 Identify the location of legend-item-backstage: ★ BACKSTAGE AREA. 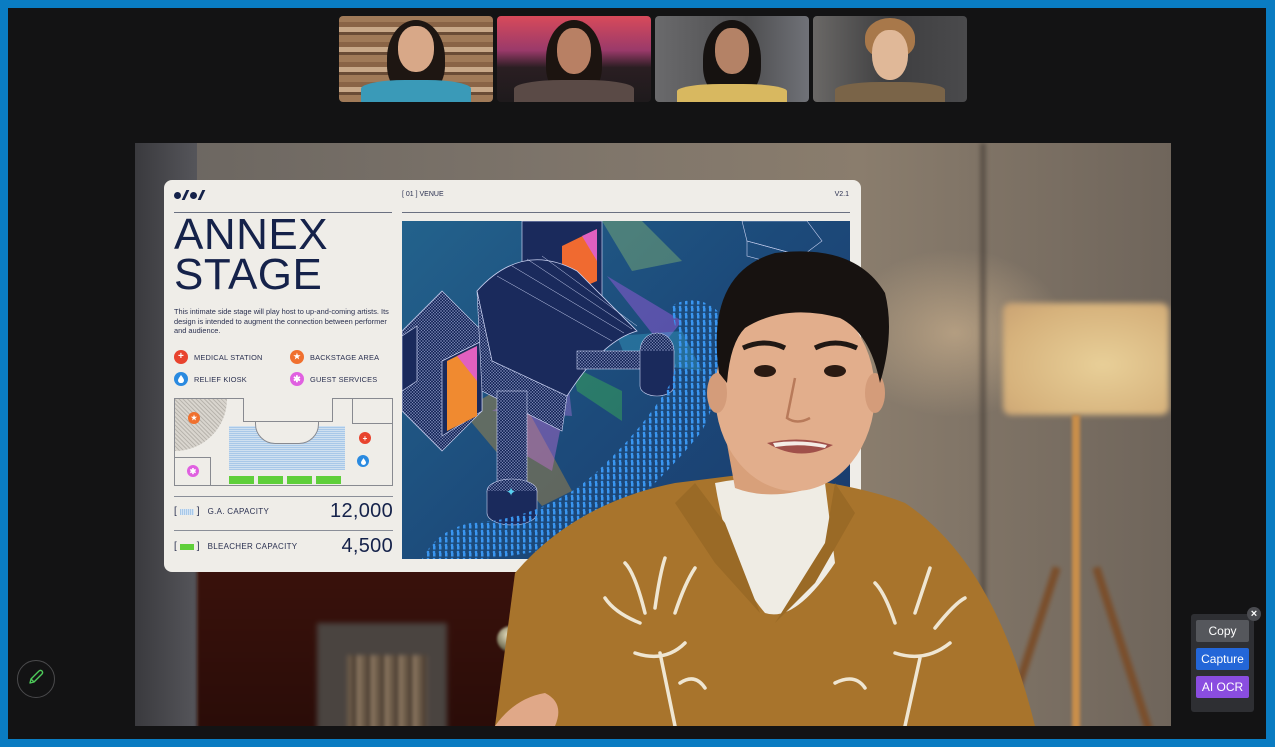
(345, 357).